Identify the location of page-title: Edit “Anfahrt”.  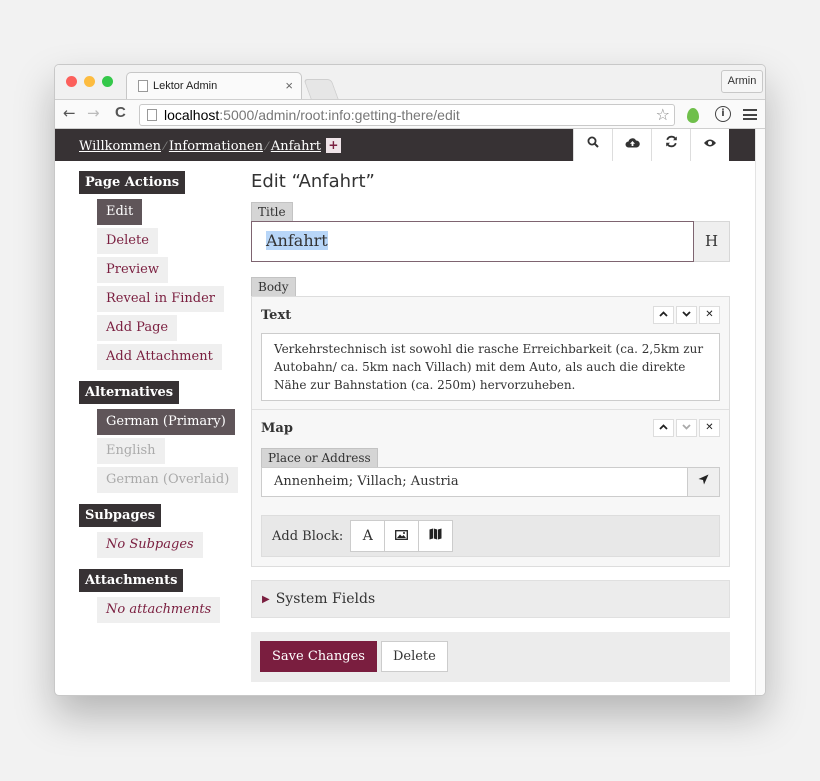
(313, 181).